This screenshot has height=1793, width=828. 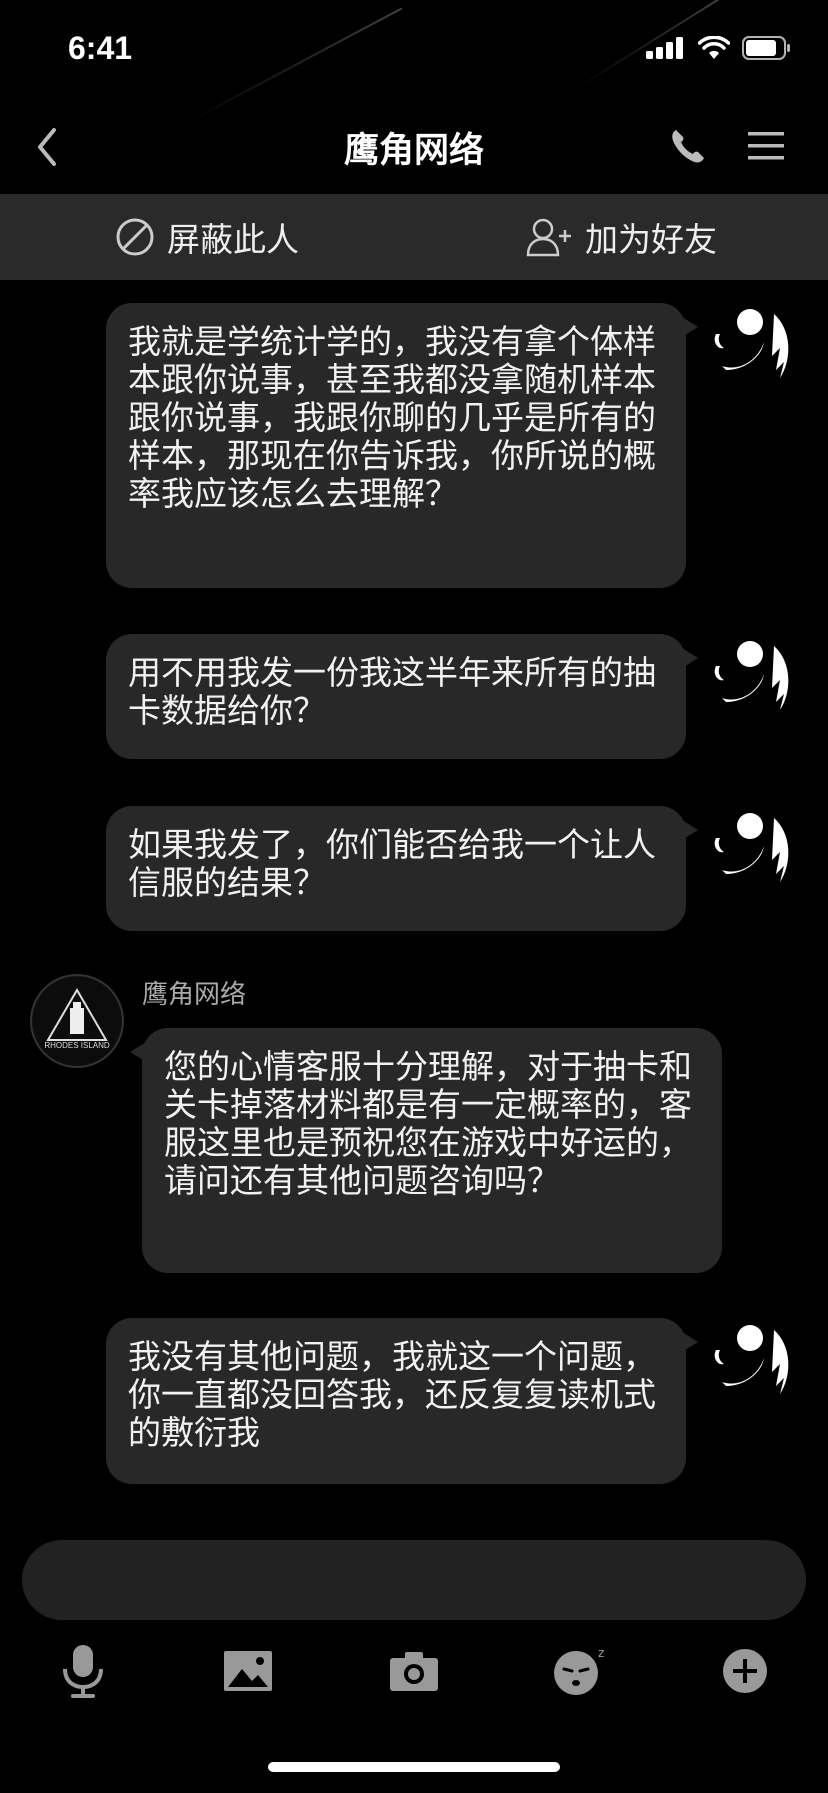 I want to click on plus-icon, so click(x=745, y=1671).